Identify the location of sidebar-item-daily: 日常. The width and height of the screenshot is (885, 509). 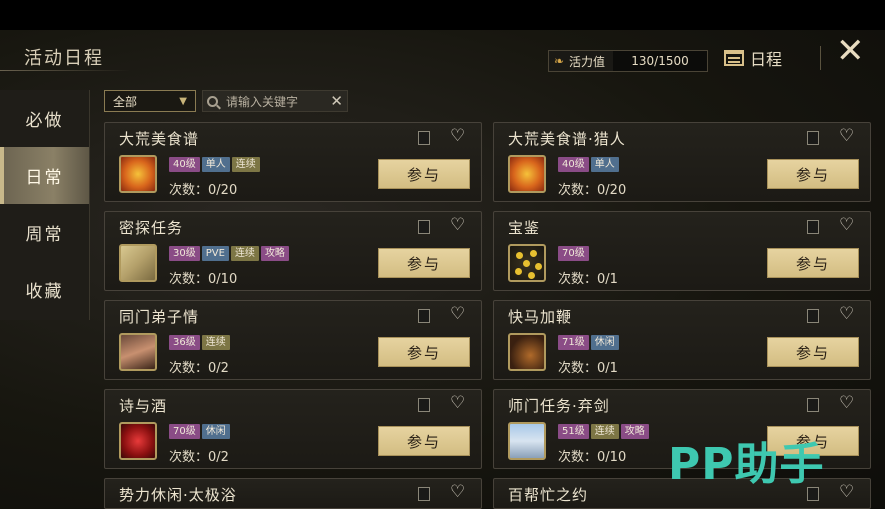
(44, 175).